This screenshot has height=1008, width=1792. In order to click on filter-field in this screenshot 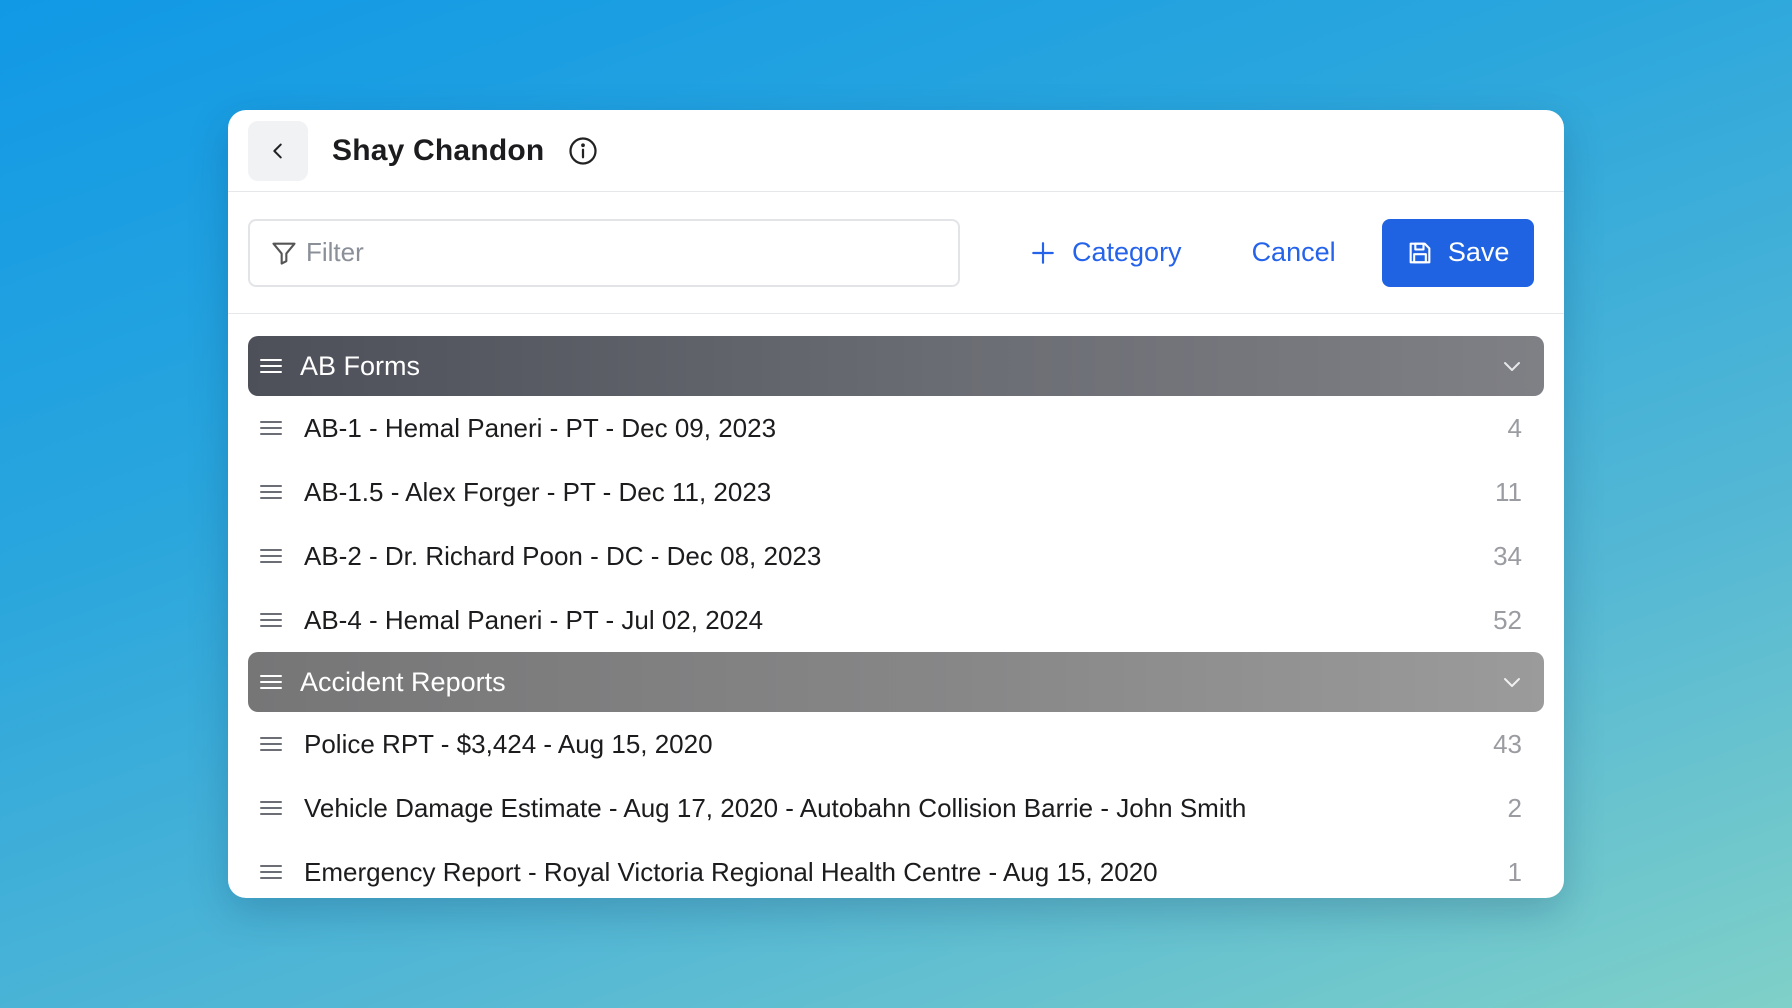, I will do `click(604, 252)`.